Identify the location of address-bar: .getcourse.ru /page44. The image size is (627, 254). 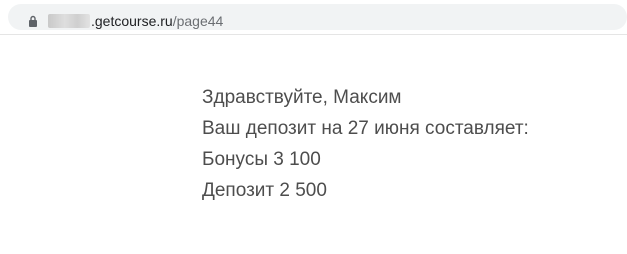
(317, 17).